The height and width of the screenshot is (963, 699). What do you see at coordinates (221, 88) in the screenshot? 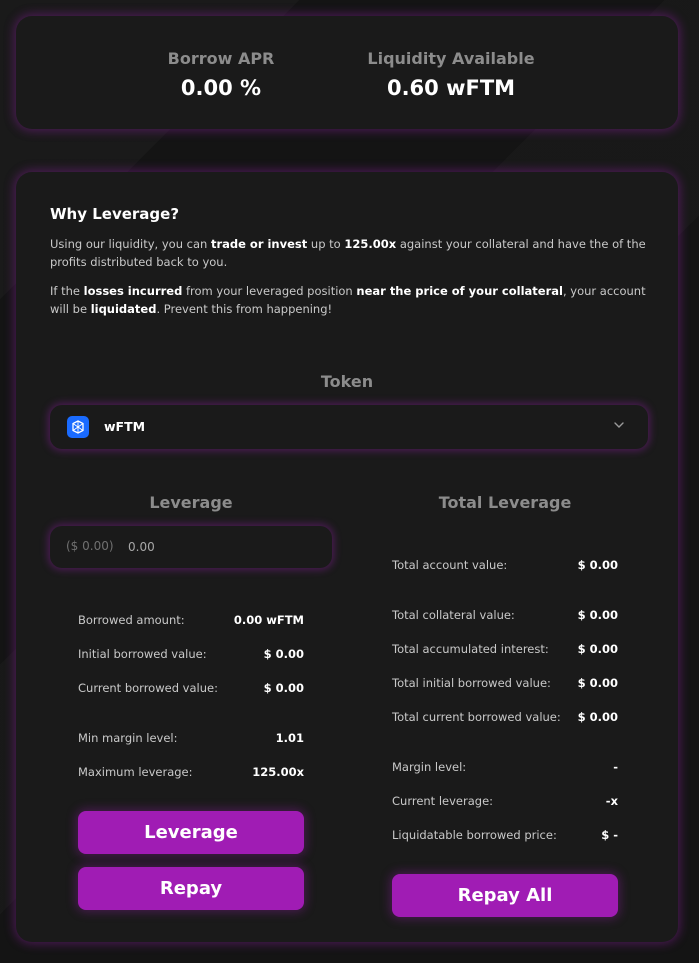
I see `borrow-apr-value: 0.00 %` at bounding box center [221, 88].